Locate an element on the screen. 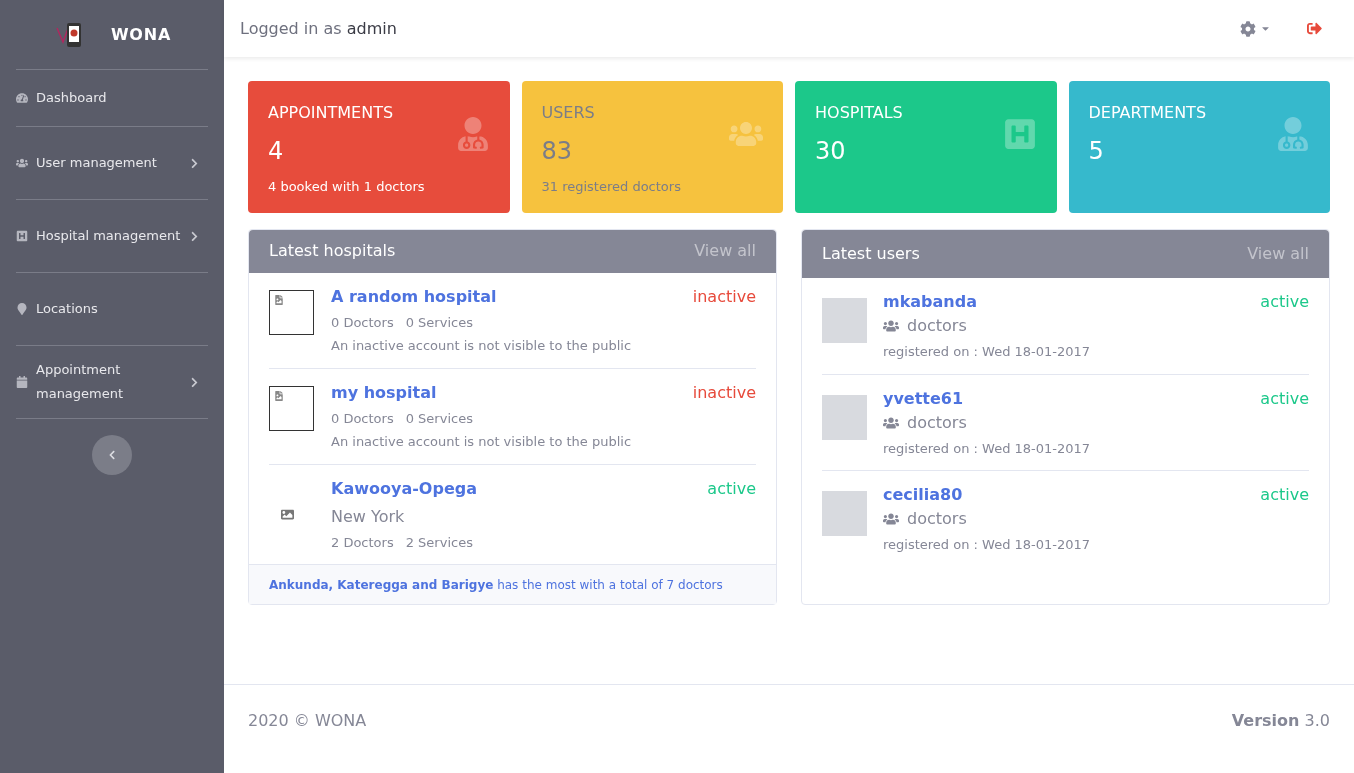 This screenshot has height=773, width=1354. copyright-text: 2020 © WONA is located at coordinates (307, 721).